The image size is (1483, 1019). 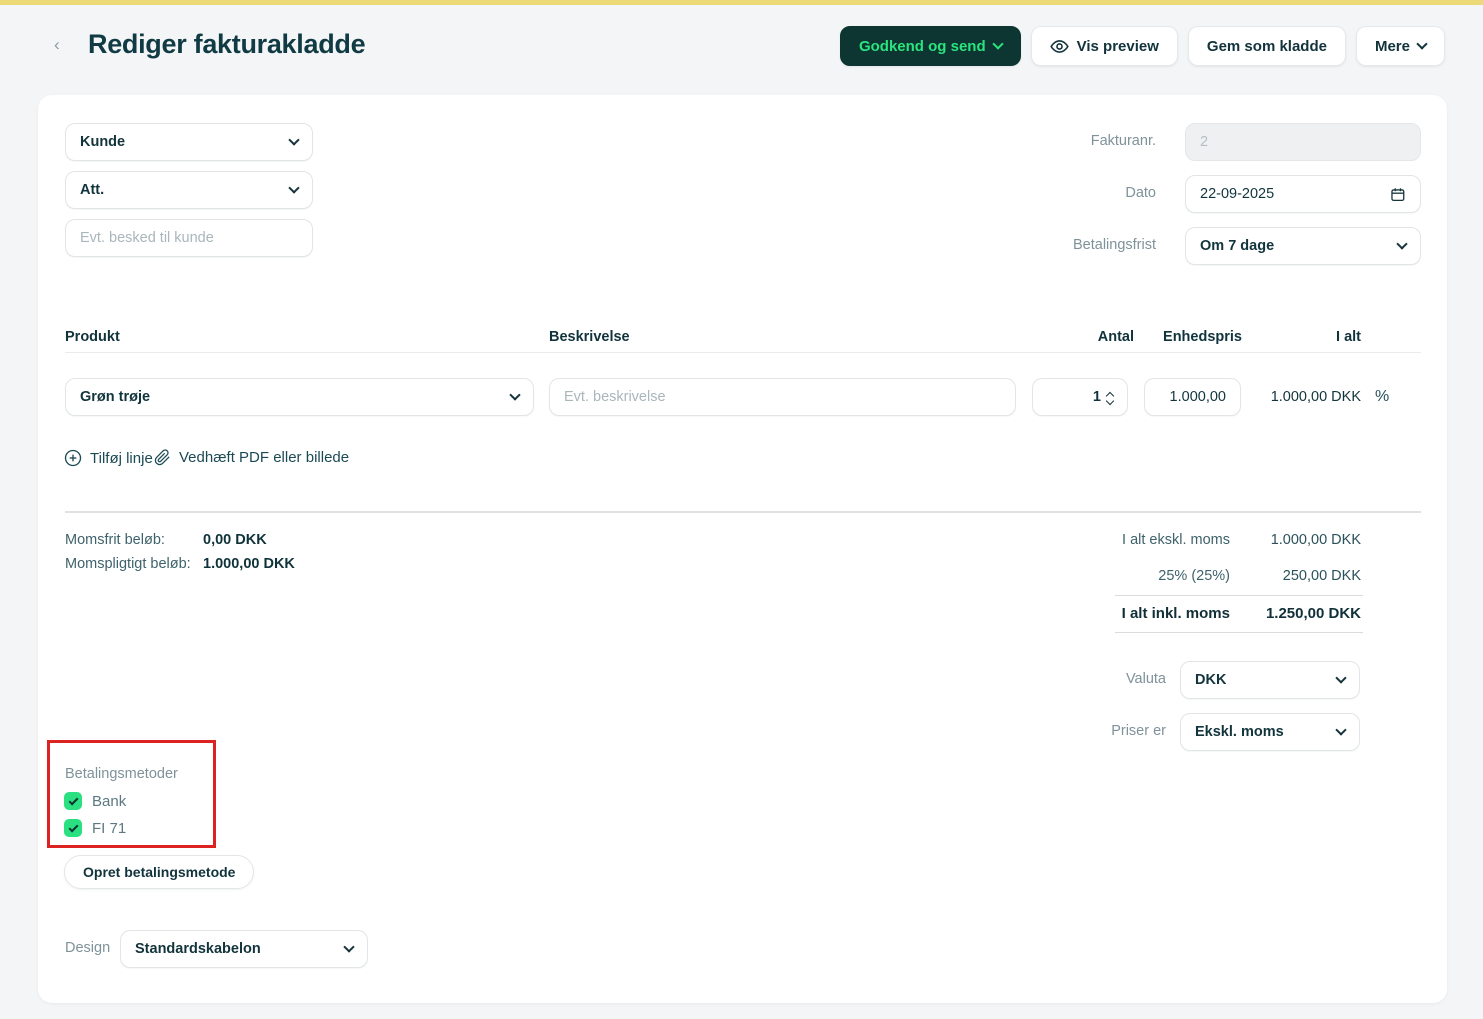 I want to click on currency-value: DKK, so click(x=1211, y=680).